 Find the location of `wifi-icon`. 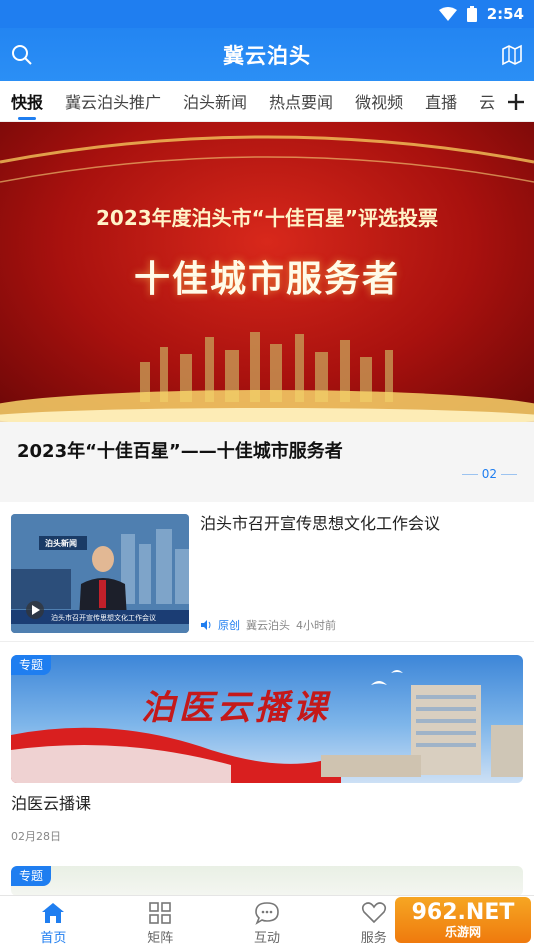

wifi-icon is located at coordinates (447, 14).